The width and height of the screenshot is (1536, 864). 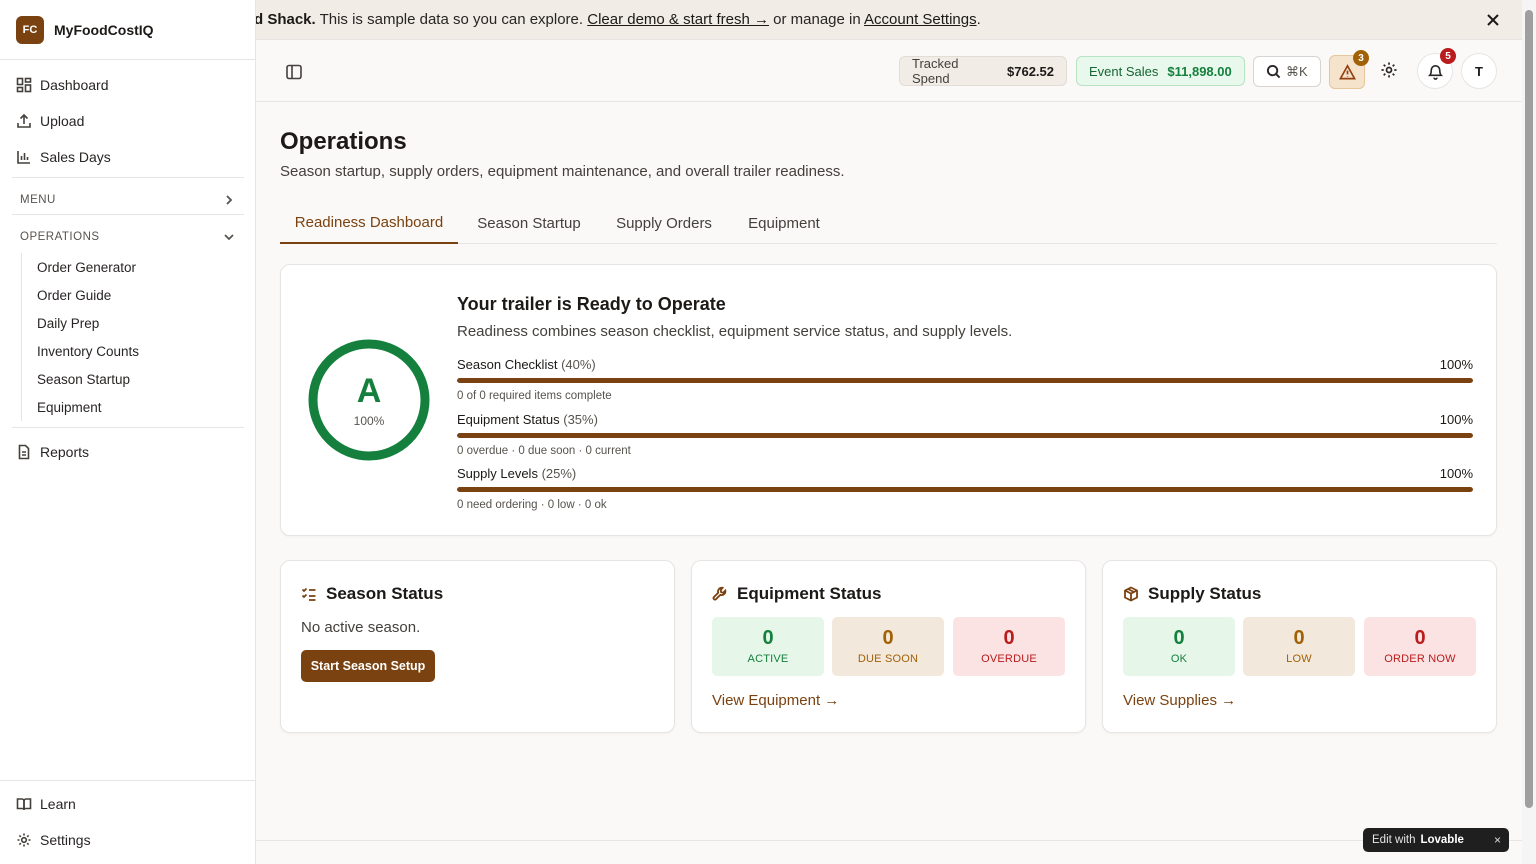 What do you see at coordinates (816, 19) in the screenshot?
I see `banner-text-2: or manage in` at bounding box center [816, 19].